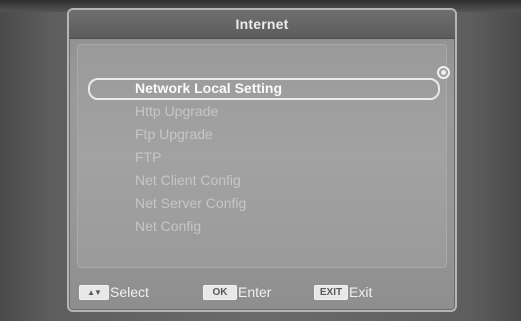 Image resolution: width=521 pixels, height=321 pixels. I want to click on title-bar: Internet, so click(262, 24).